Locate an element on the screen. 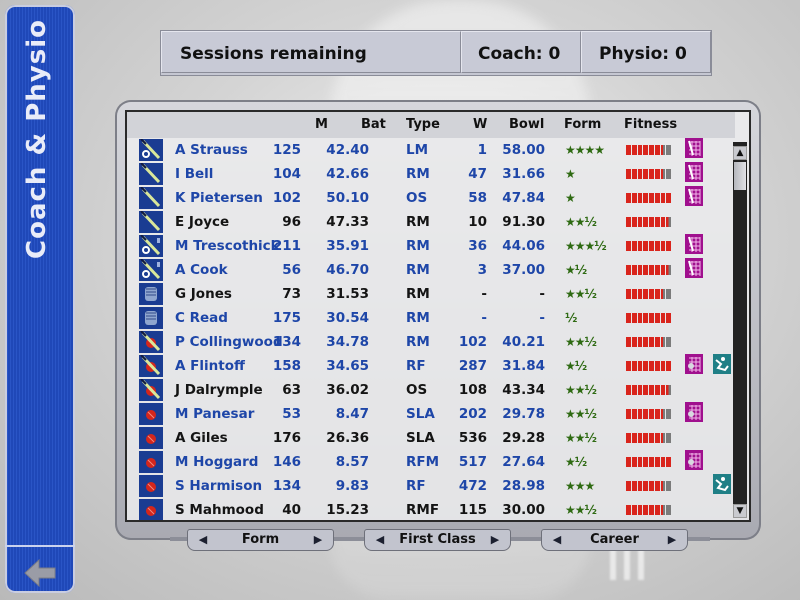 The image size is (800, 600). table-row: P Collingwood 134 34.78 RM 102 40.21 ★★½ is located at coordinates (431, 342).